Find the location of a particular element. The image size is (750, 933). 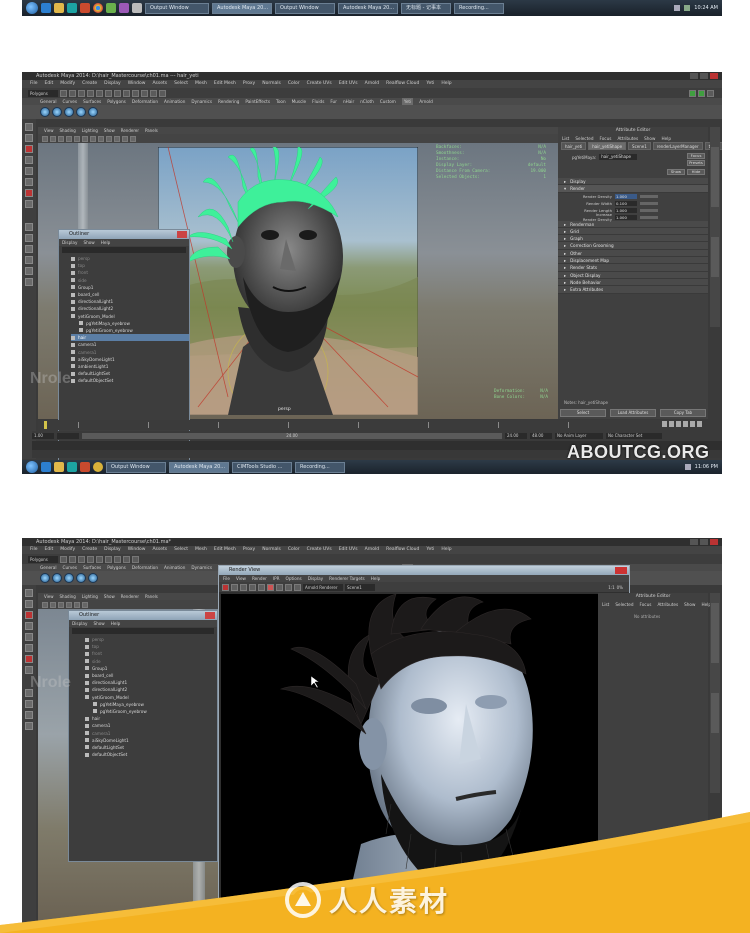

rgb-channel-icon is located at coordinates (270, 587).